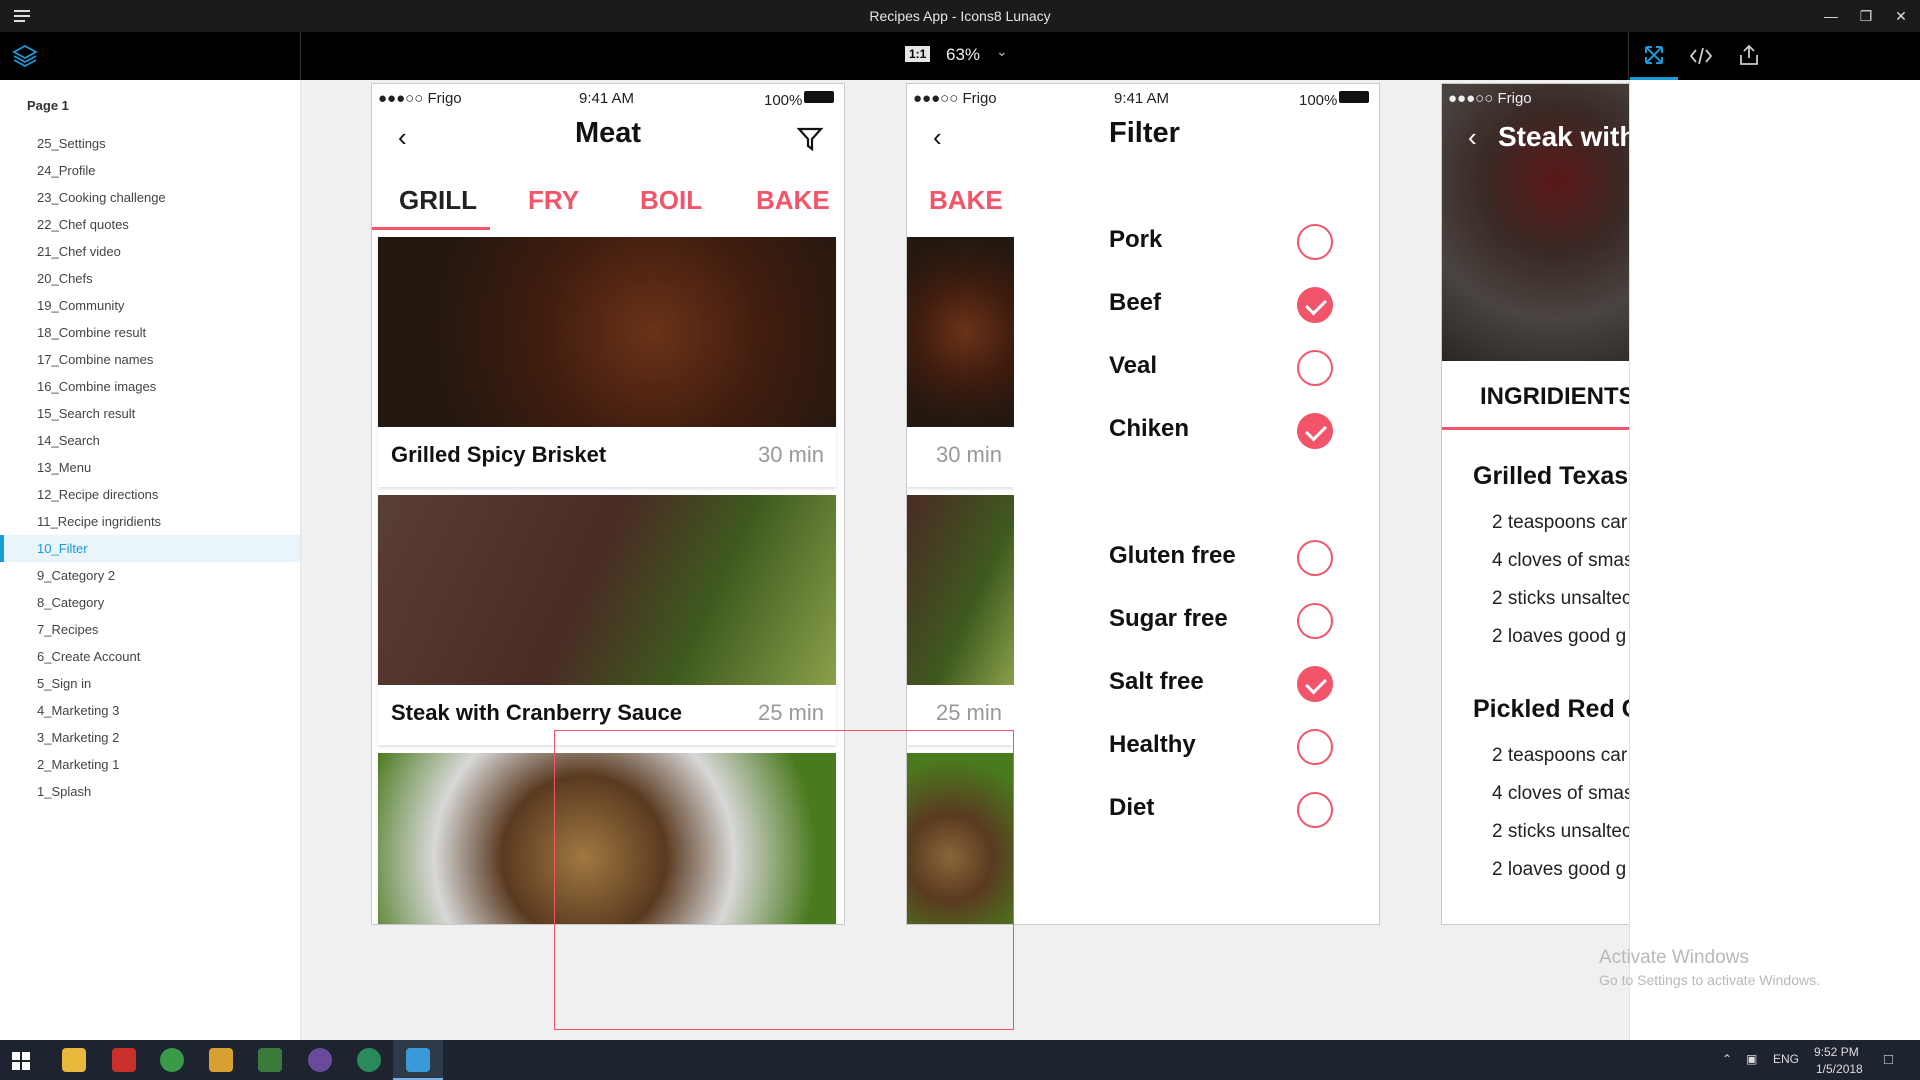  Describe the element at coordinates (1654, 56) in the screenshot. I see `inspect-tab` at that location.